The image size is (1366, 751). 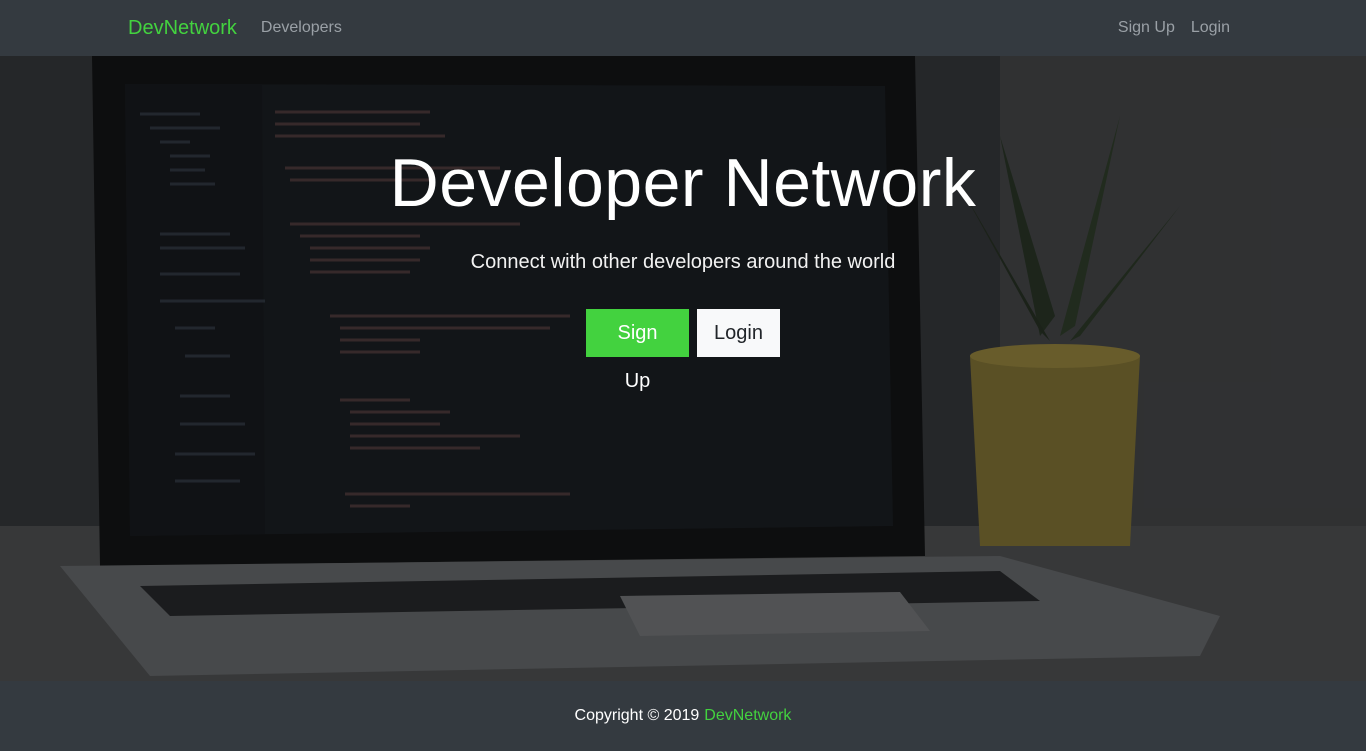 I want to click on navbar: DevNetwork Developers Sign Up Login, so click(x=683, y=28).